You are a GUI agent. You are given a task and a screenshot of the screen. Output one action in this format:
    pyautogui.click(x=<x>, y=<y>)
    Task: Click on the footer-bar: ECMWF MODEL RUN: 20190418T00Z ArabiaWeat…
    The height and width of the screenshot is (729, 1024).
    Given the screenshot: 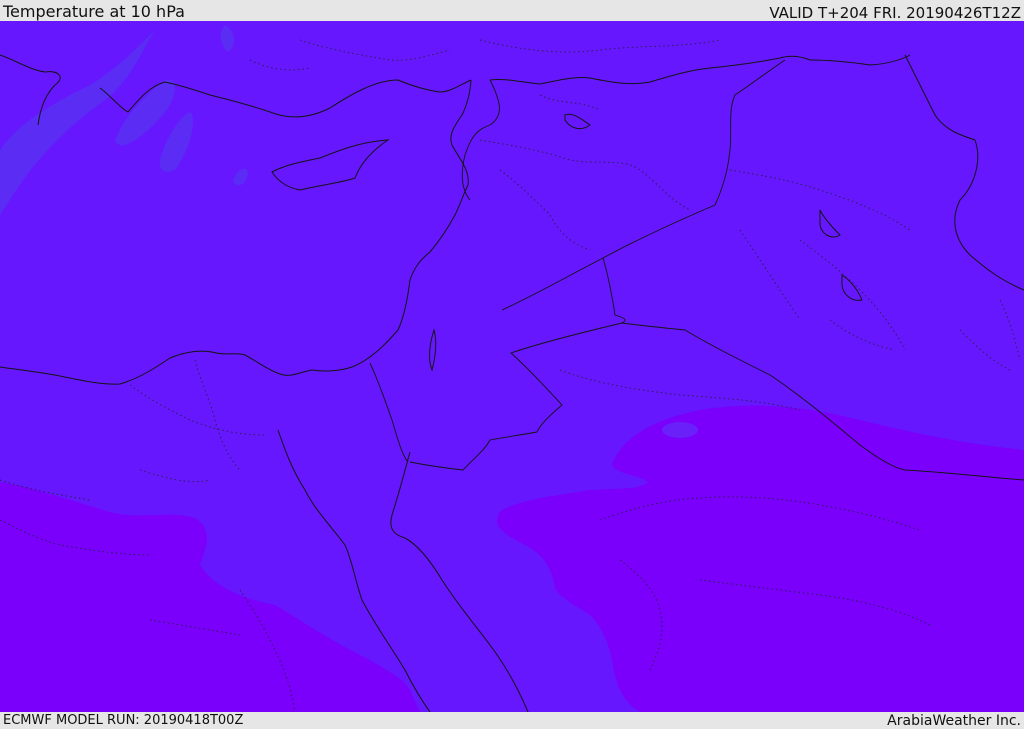 What is the action you would take?
    pyautogui.click(x=512, y=720)
    